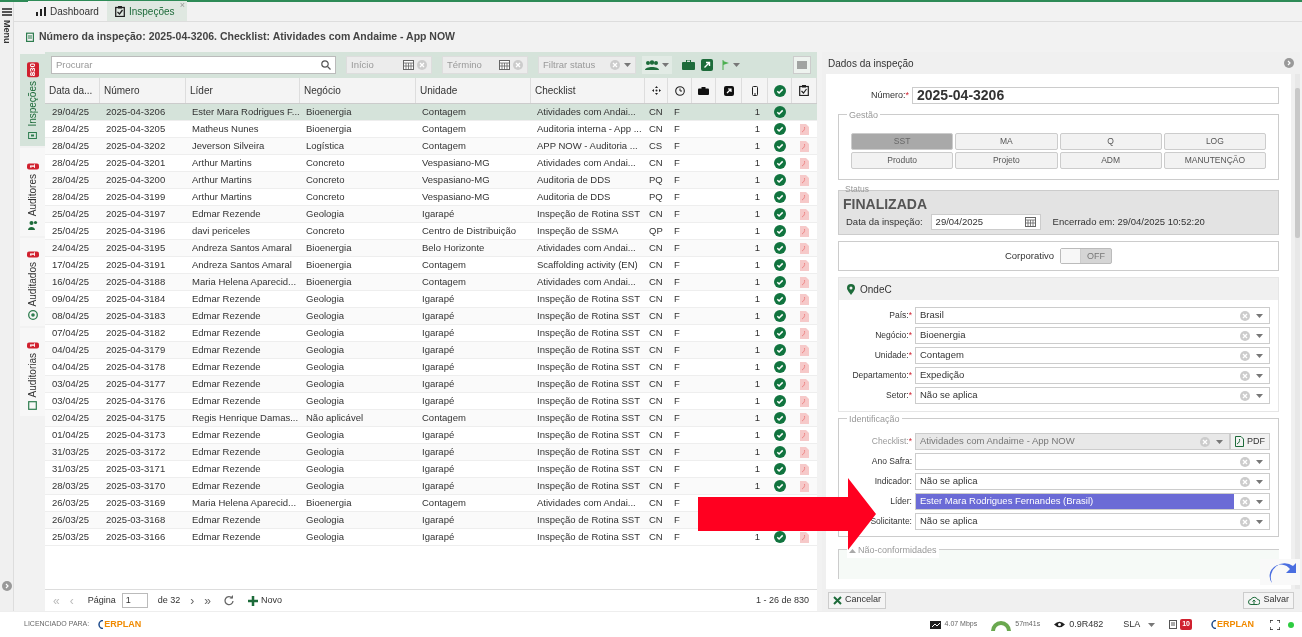 The image size is (1302, 637). What do you see at coordinates (146, 11) in the screenshot?
I see `tab: Inspeções ×` at bounding box center [146, 11].